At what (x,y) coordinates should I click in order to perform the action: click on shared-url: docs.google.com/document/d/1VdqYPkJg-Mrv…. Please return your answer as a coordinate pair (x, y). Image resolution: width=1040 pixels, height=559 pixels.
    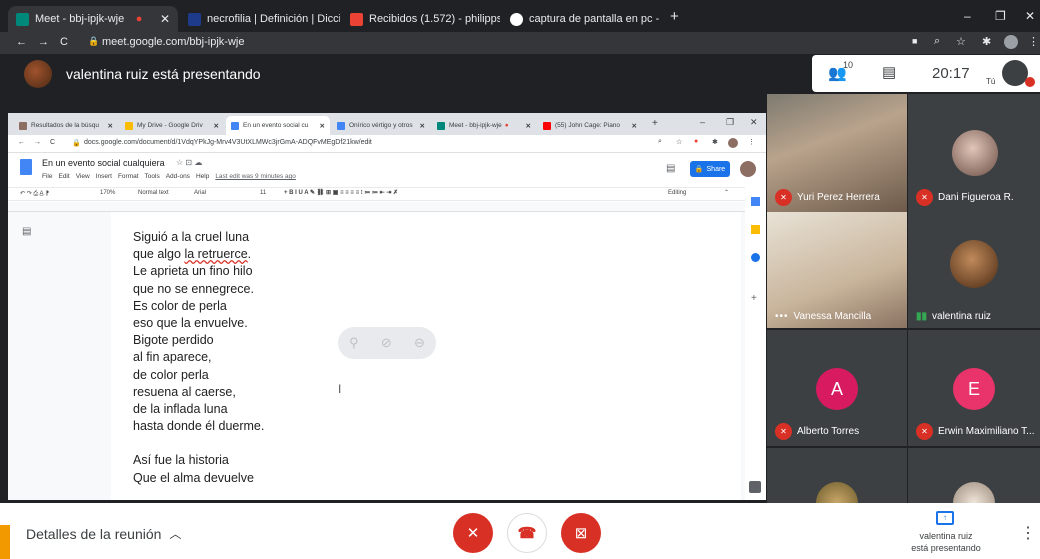
    Looking at the image, I should click on (228, 142).